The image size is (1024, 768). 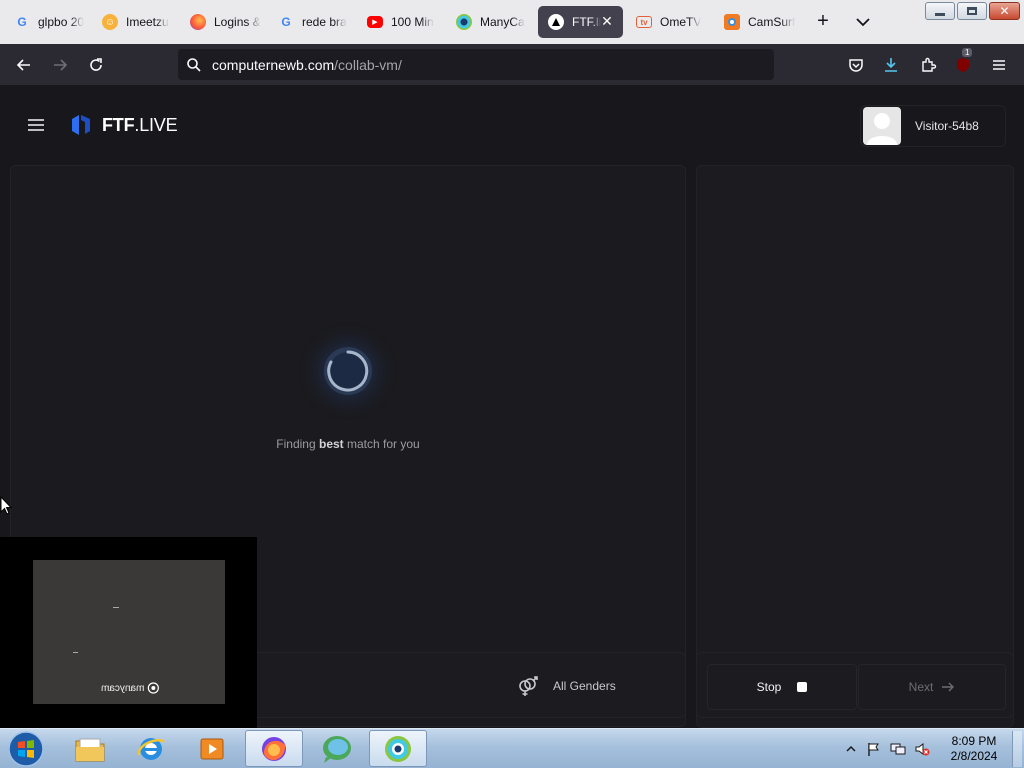 I want to click on flag-icon, so click(x=873, y=749).